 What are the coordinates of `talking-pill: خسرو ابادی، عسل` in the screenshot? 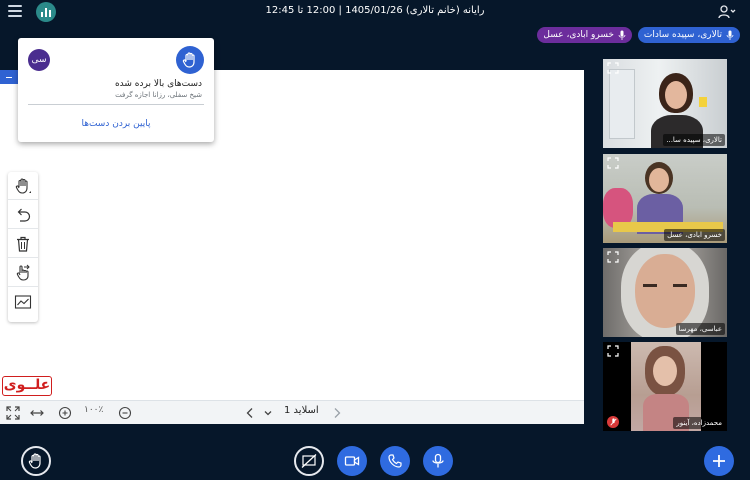 It's located at (584, 35).